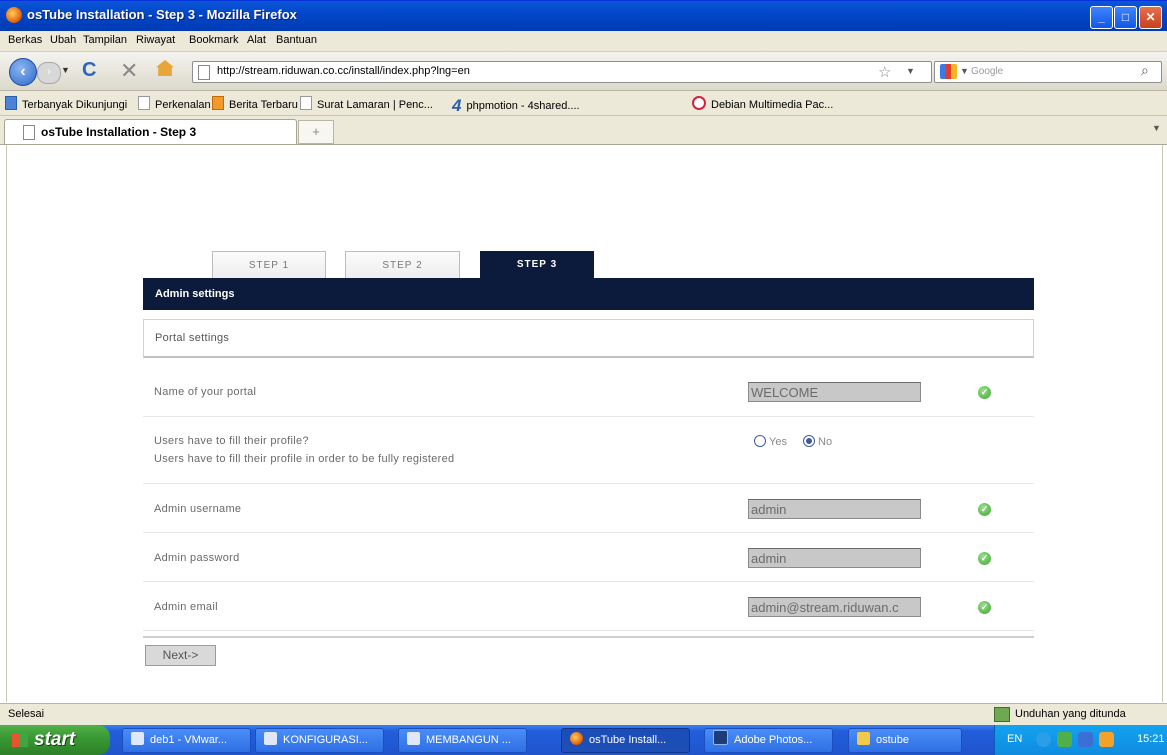 The width and height of the screenshot is (1167, 755). I want to click on back-button: ‹, so click(23, 72).